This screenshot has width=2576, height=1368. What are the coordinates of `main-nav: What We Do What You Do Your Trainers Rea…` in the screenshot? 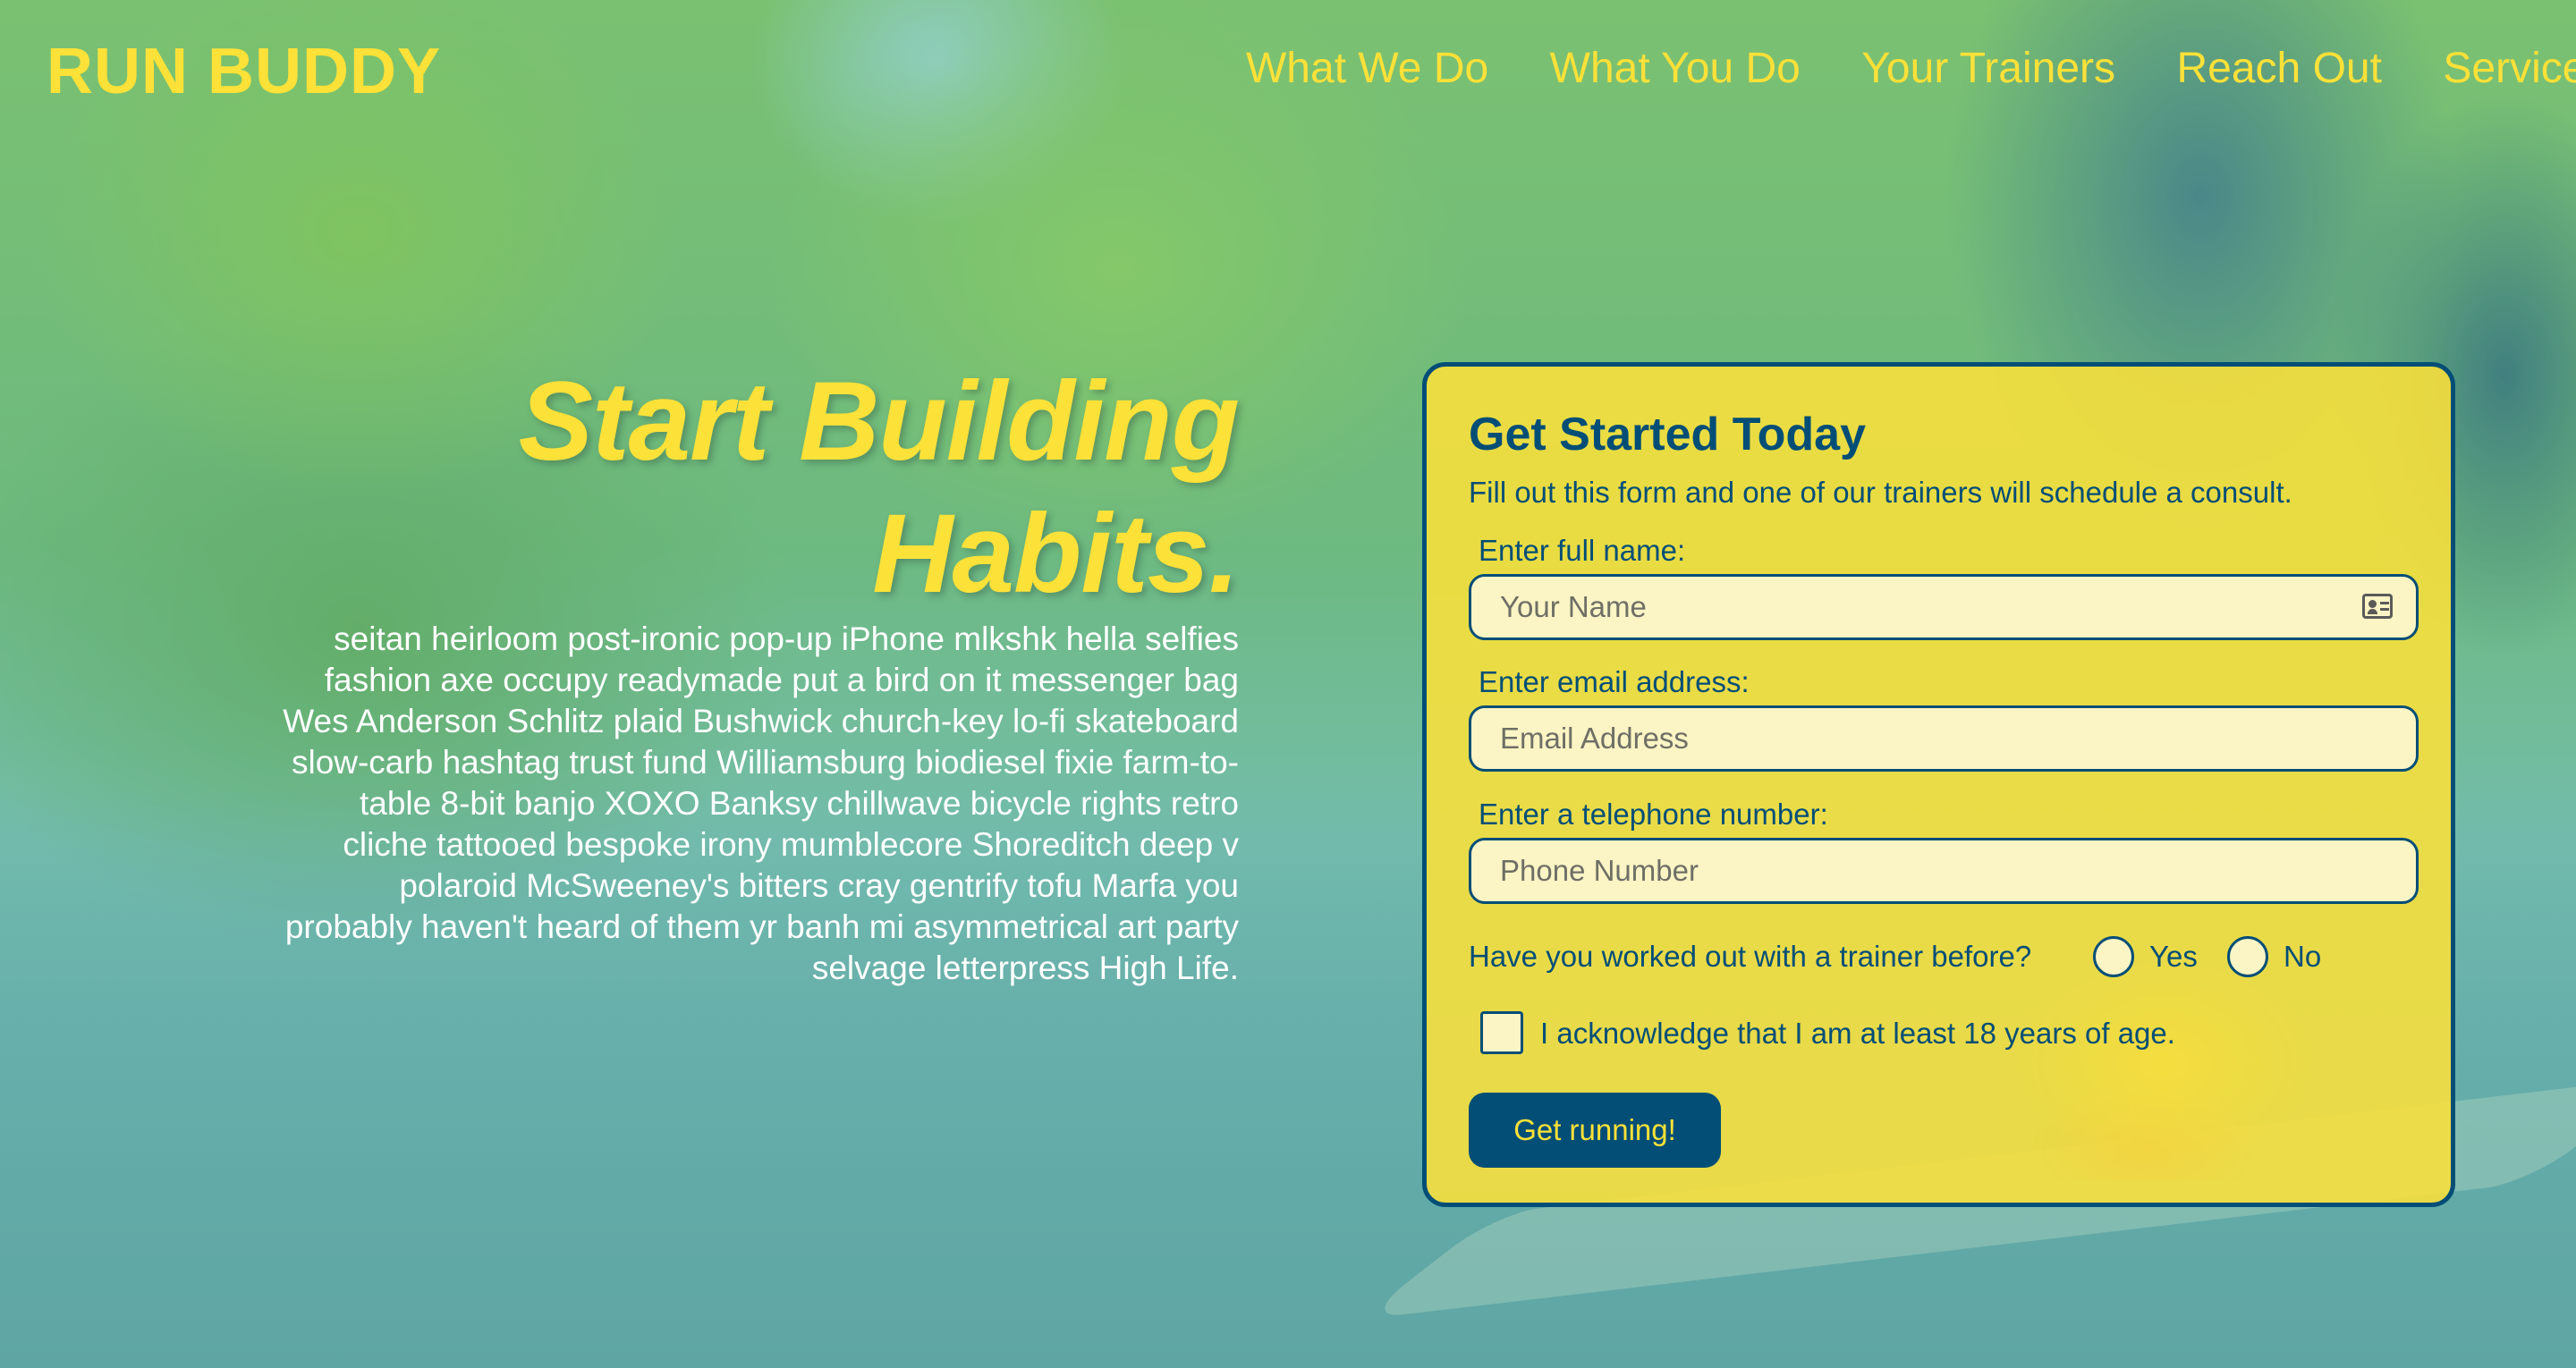 It's located at (1911, 69).